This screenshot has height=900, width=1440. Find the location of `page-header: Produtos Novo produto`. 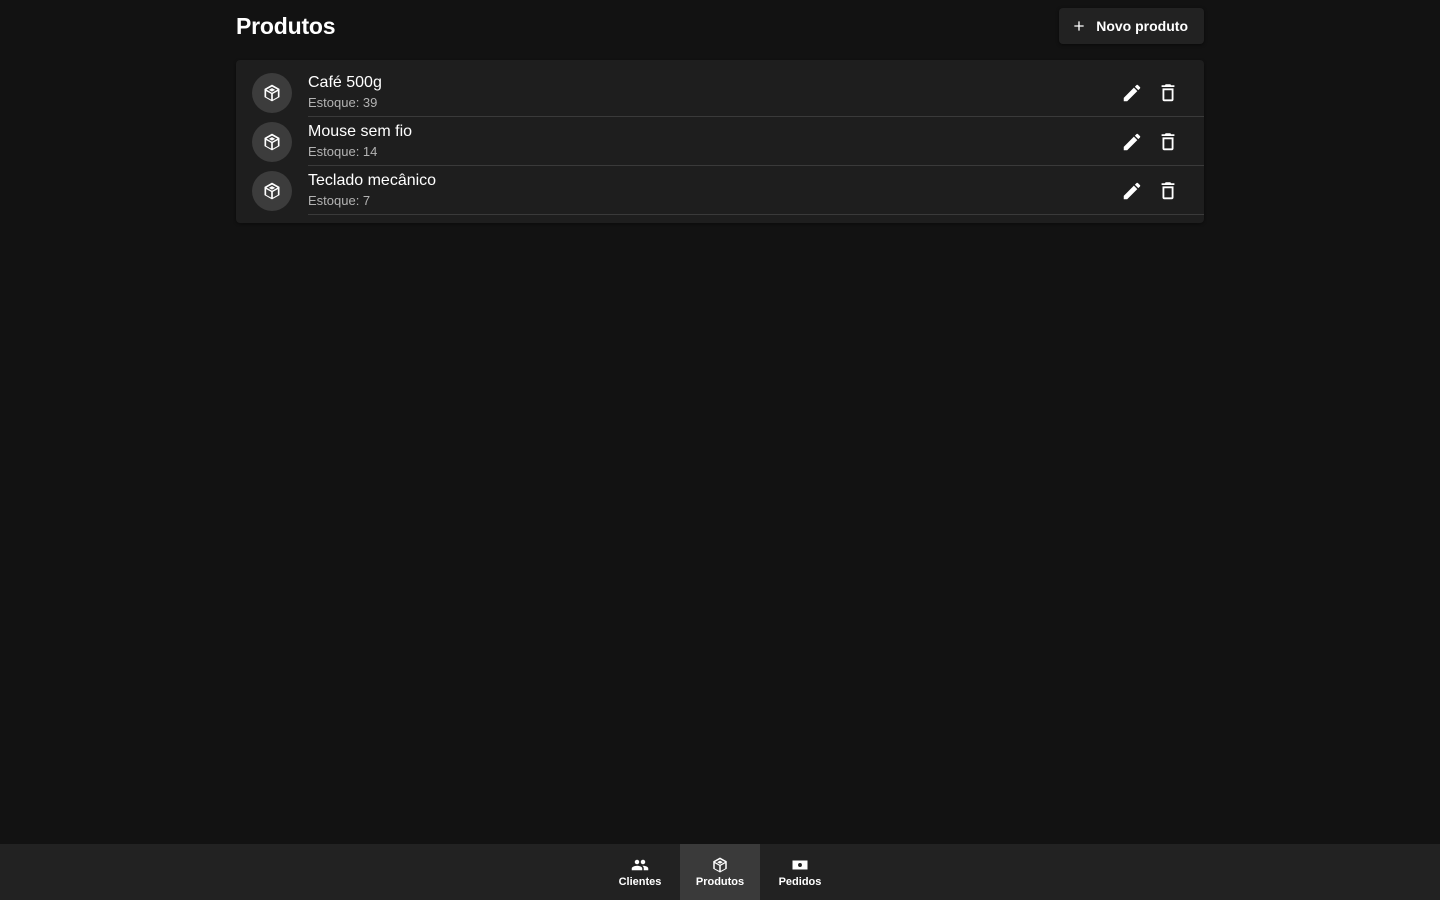

page-header: Produtos Novo produto is located at coordinates (720, 26).